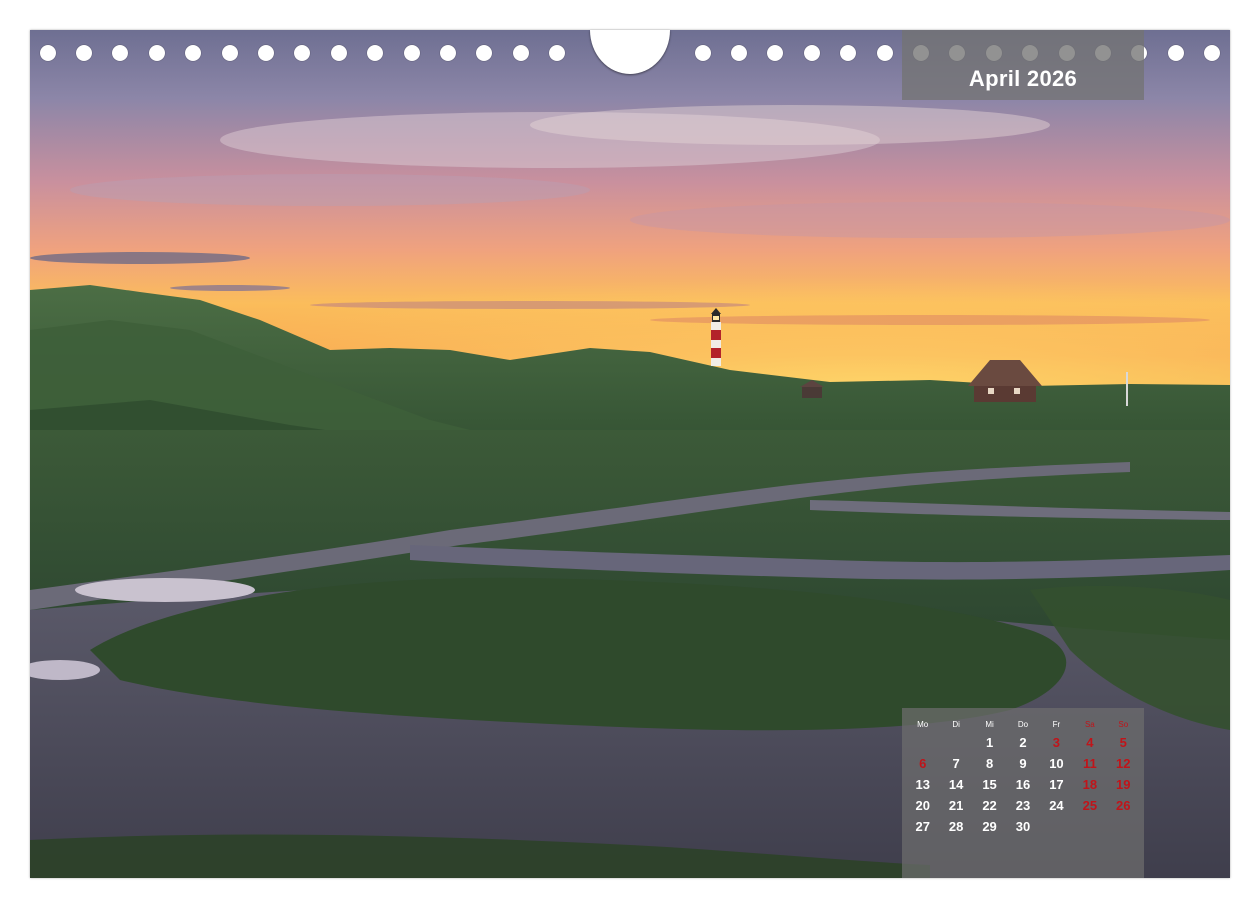 This screenshot has height=908, width=1260. I want to click on calendar-day: 30, so click(1023, 826).